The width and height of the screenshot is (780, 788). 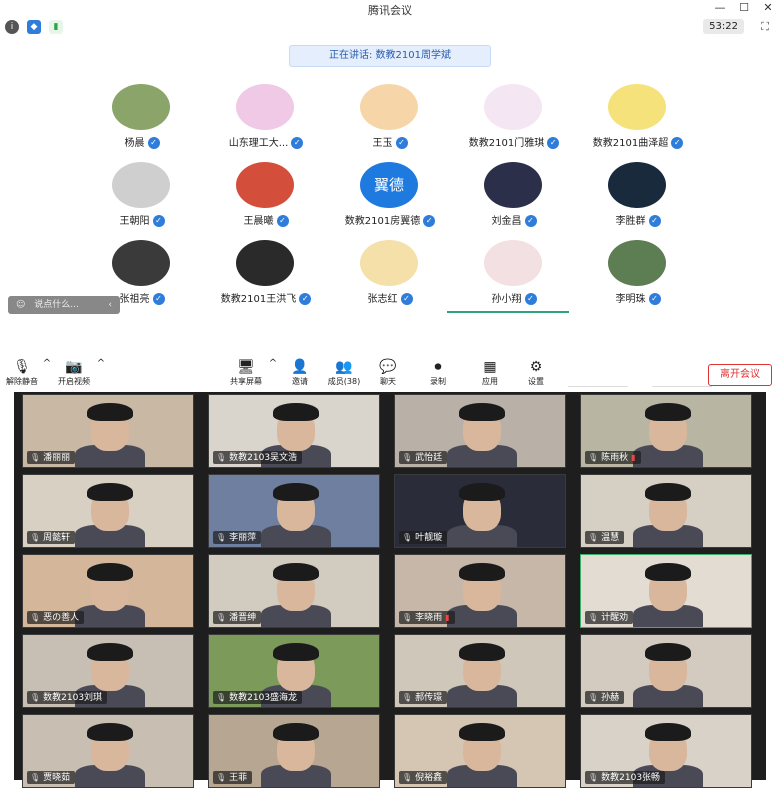 What do you see at coordinates (101, 363) in the screenshot?
I see `video-options-chevron-icon: ^` at bounding box center [101, 363].